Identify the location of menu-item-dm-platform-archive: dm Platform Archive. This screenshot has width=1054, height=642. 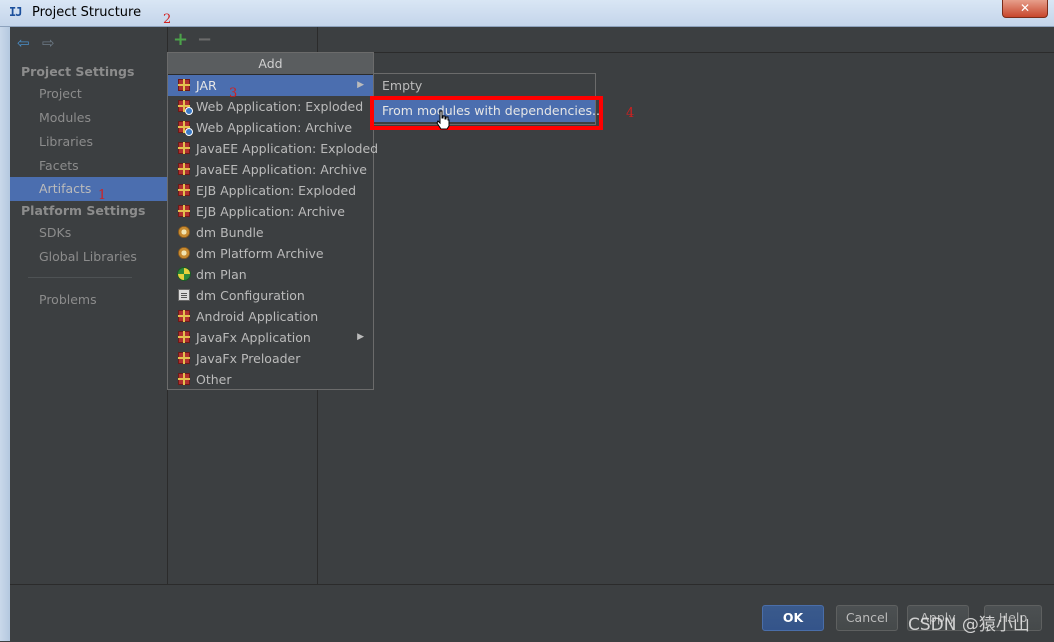
(270, 253).